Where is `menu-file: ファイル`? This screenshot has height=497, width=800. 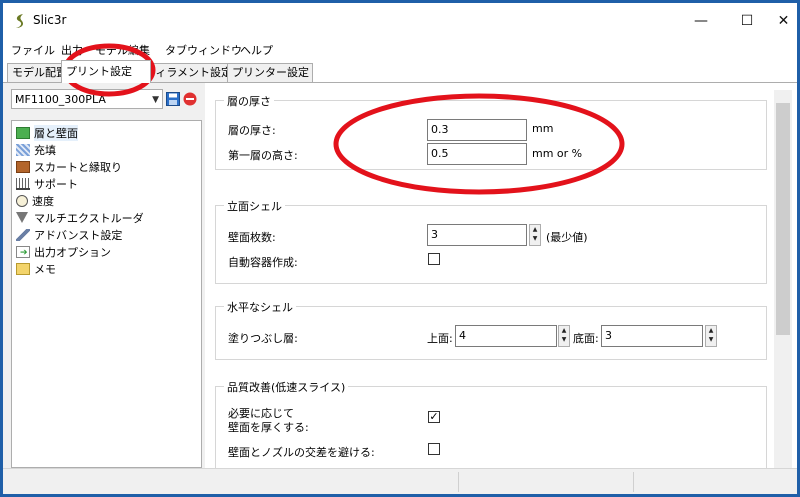 menu-file: ファイル is located at coordinates (33, 50).